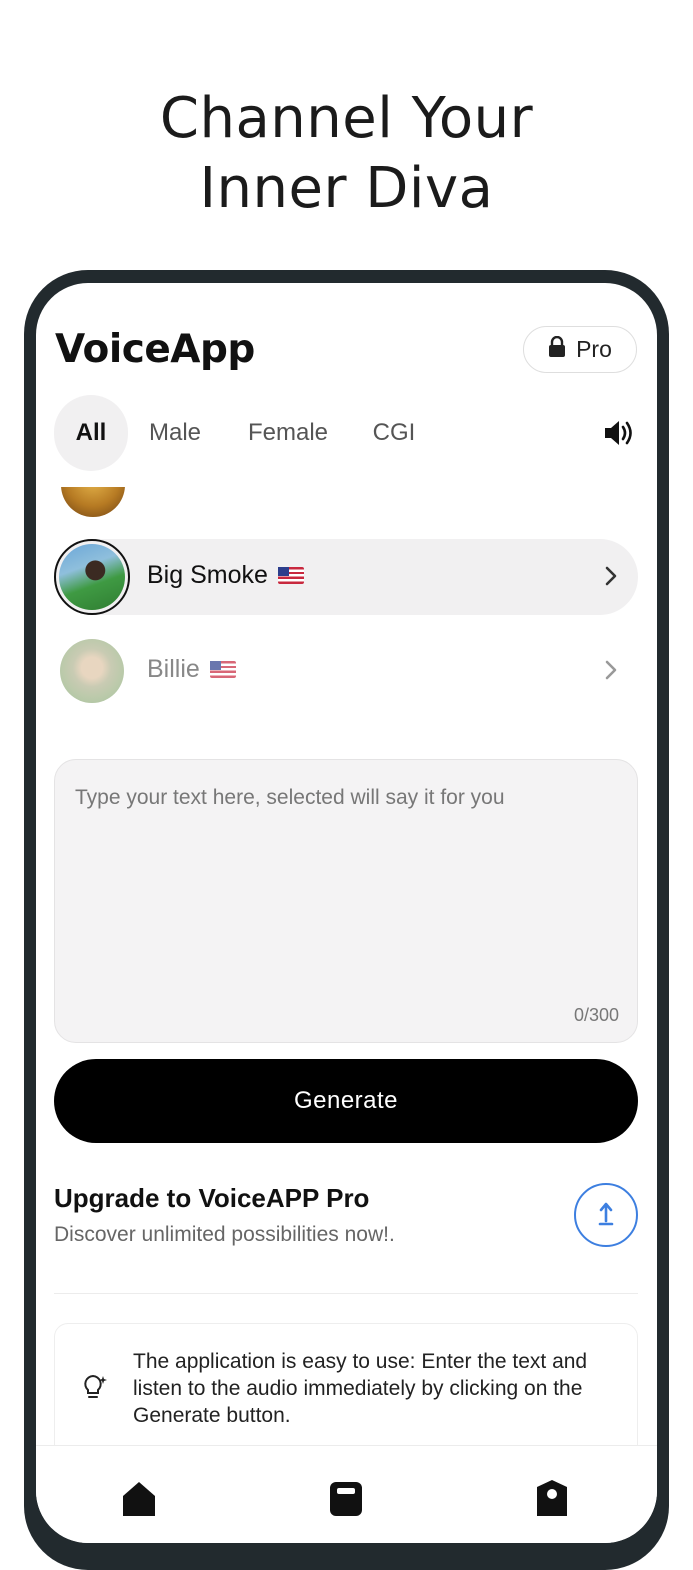  I want to click on pro-button: Pro, so click(580, 349).